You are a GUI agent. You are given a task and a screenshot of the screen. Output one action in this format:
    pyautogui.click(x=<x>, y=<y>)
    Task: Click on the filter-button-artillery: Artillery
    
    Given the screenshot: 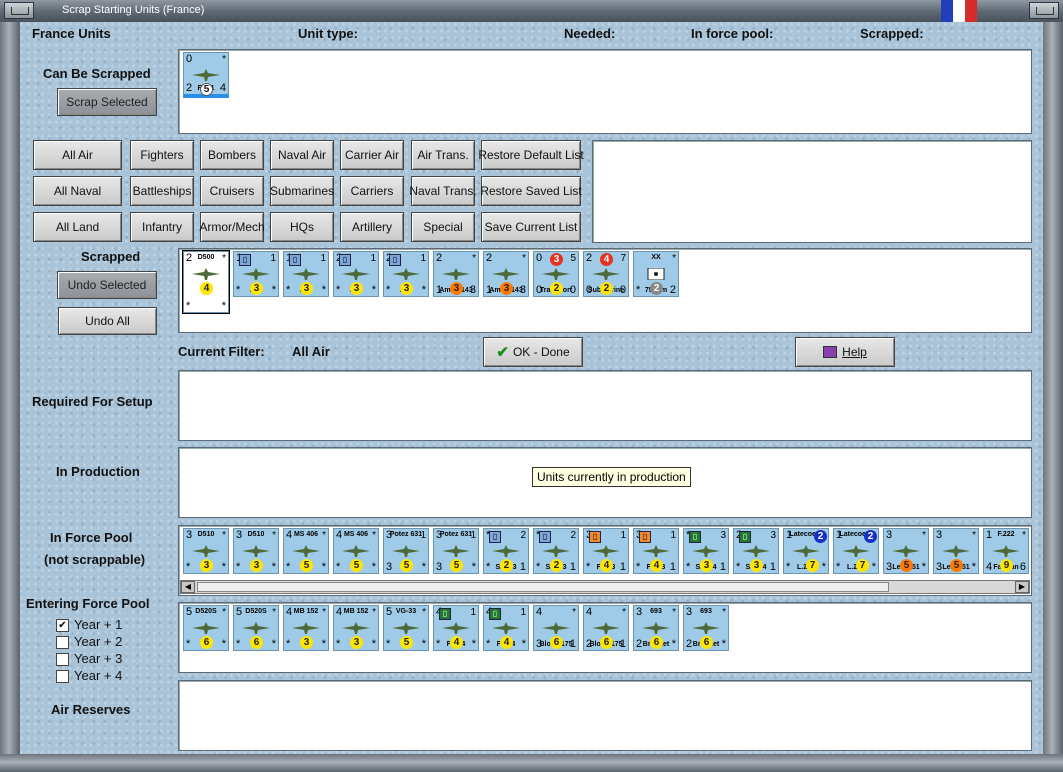 What is the action you would take?
    pyautogui.click(x=372, y=227)
    